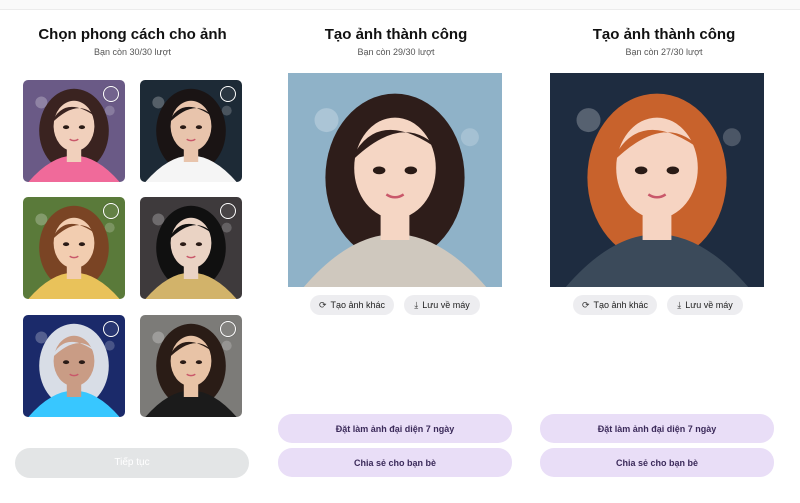 The width and height of the screenshot is (800, 503). I want to click on result-quota: Bạn còn 29/30 lượt, so click(396, 52).